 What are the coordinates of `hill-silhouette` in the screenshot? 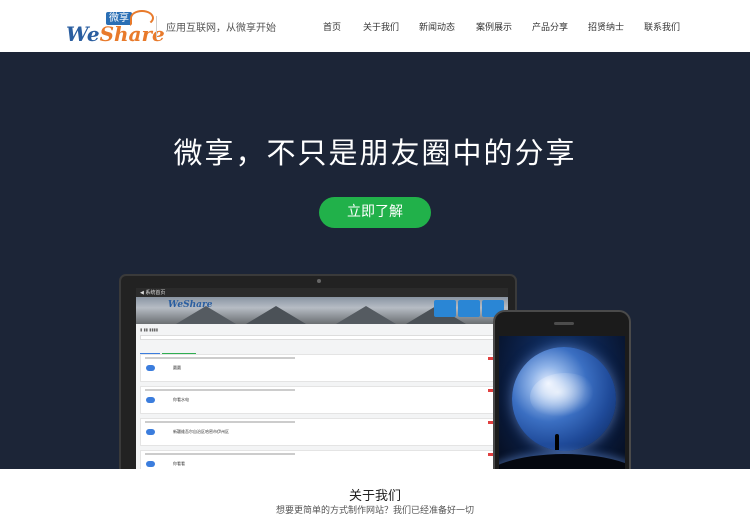 It's located at (562, 461).